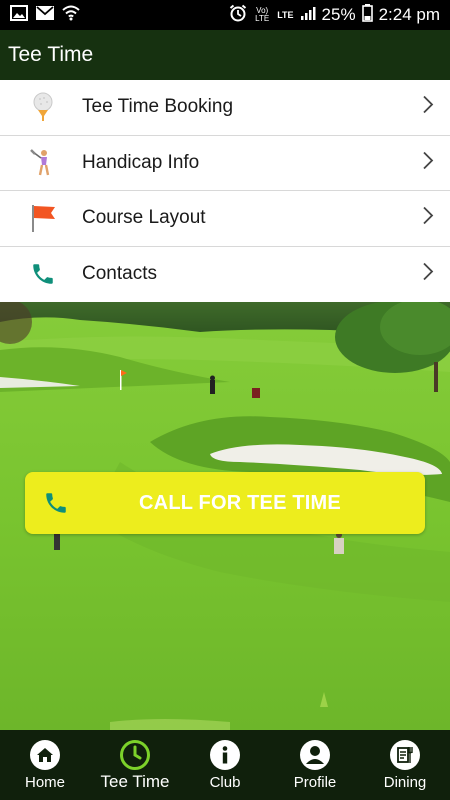 Image resolution: width=450 pixels, height=800 pixels. Describe the element at coordinates (225, 275) in the screenshot. I see `menu-item-contacts: Contacts` at that location.